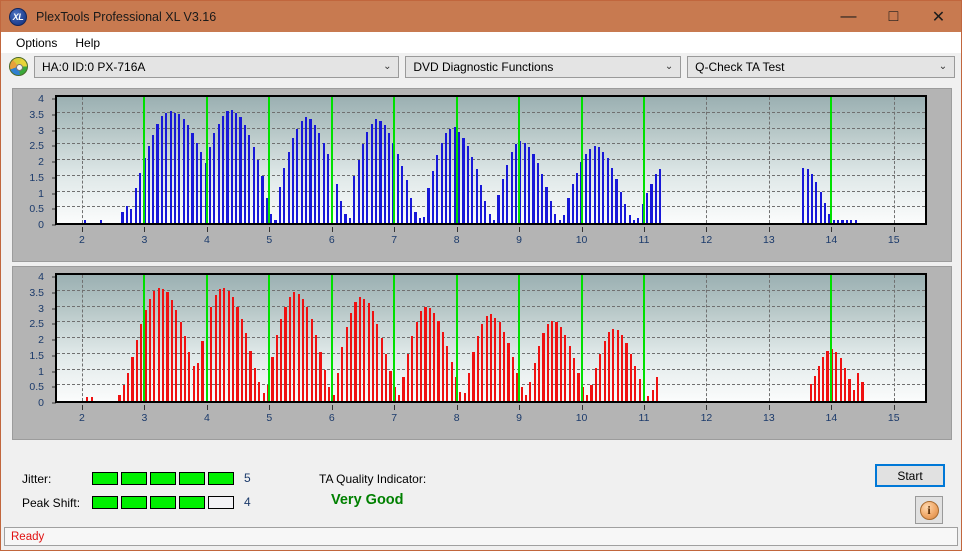 This screenshot has width=962, height=551. What do you see at coordinates (373, 479) in the screenshot?
I see `ta-quality-indicator-label: TA Quality Indicator:` at bounding box center [373, 479].